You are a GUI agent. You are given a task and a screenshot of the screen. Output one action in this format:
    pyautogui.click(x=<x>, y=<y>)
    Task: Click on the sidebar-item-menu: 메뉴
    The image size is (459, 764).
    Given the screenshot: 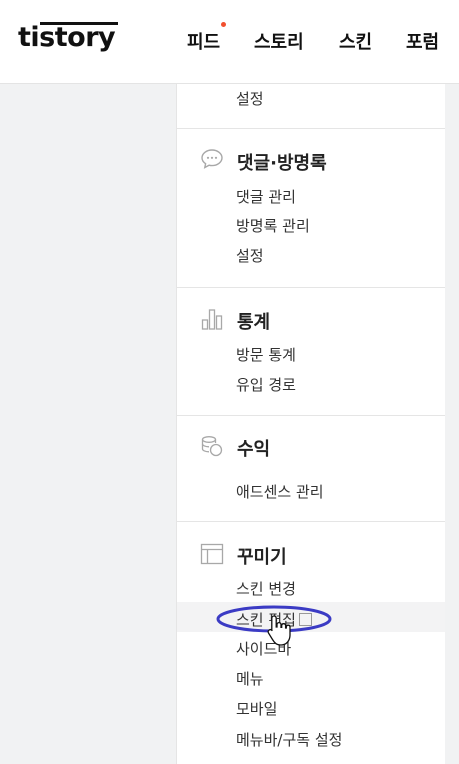 What is the action you would take?
    pyautogui.click(x=250, y=678)
    